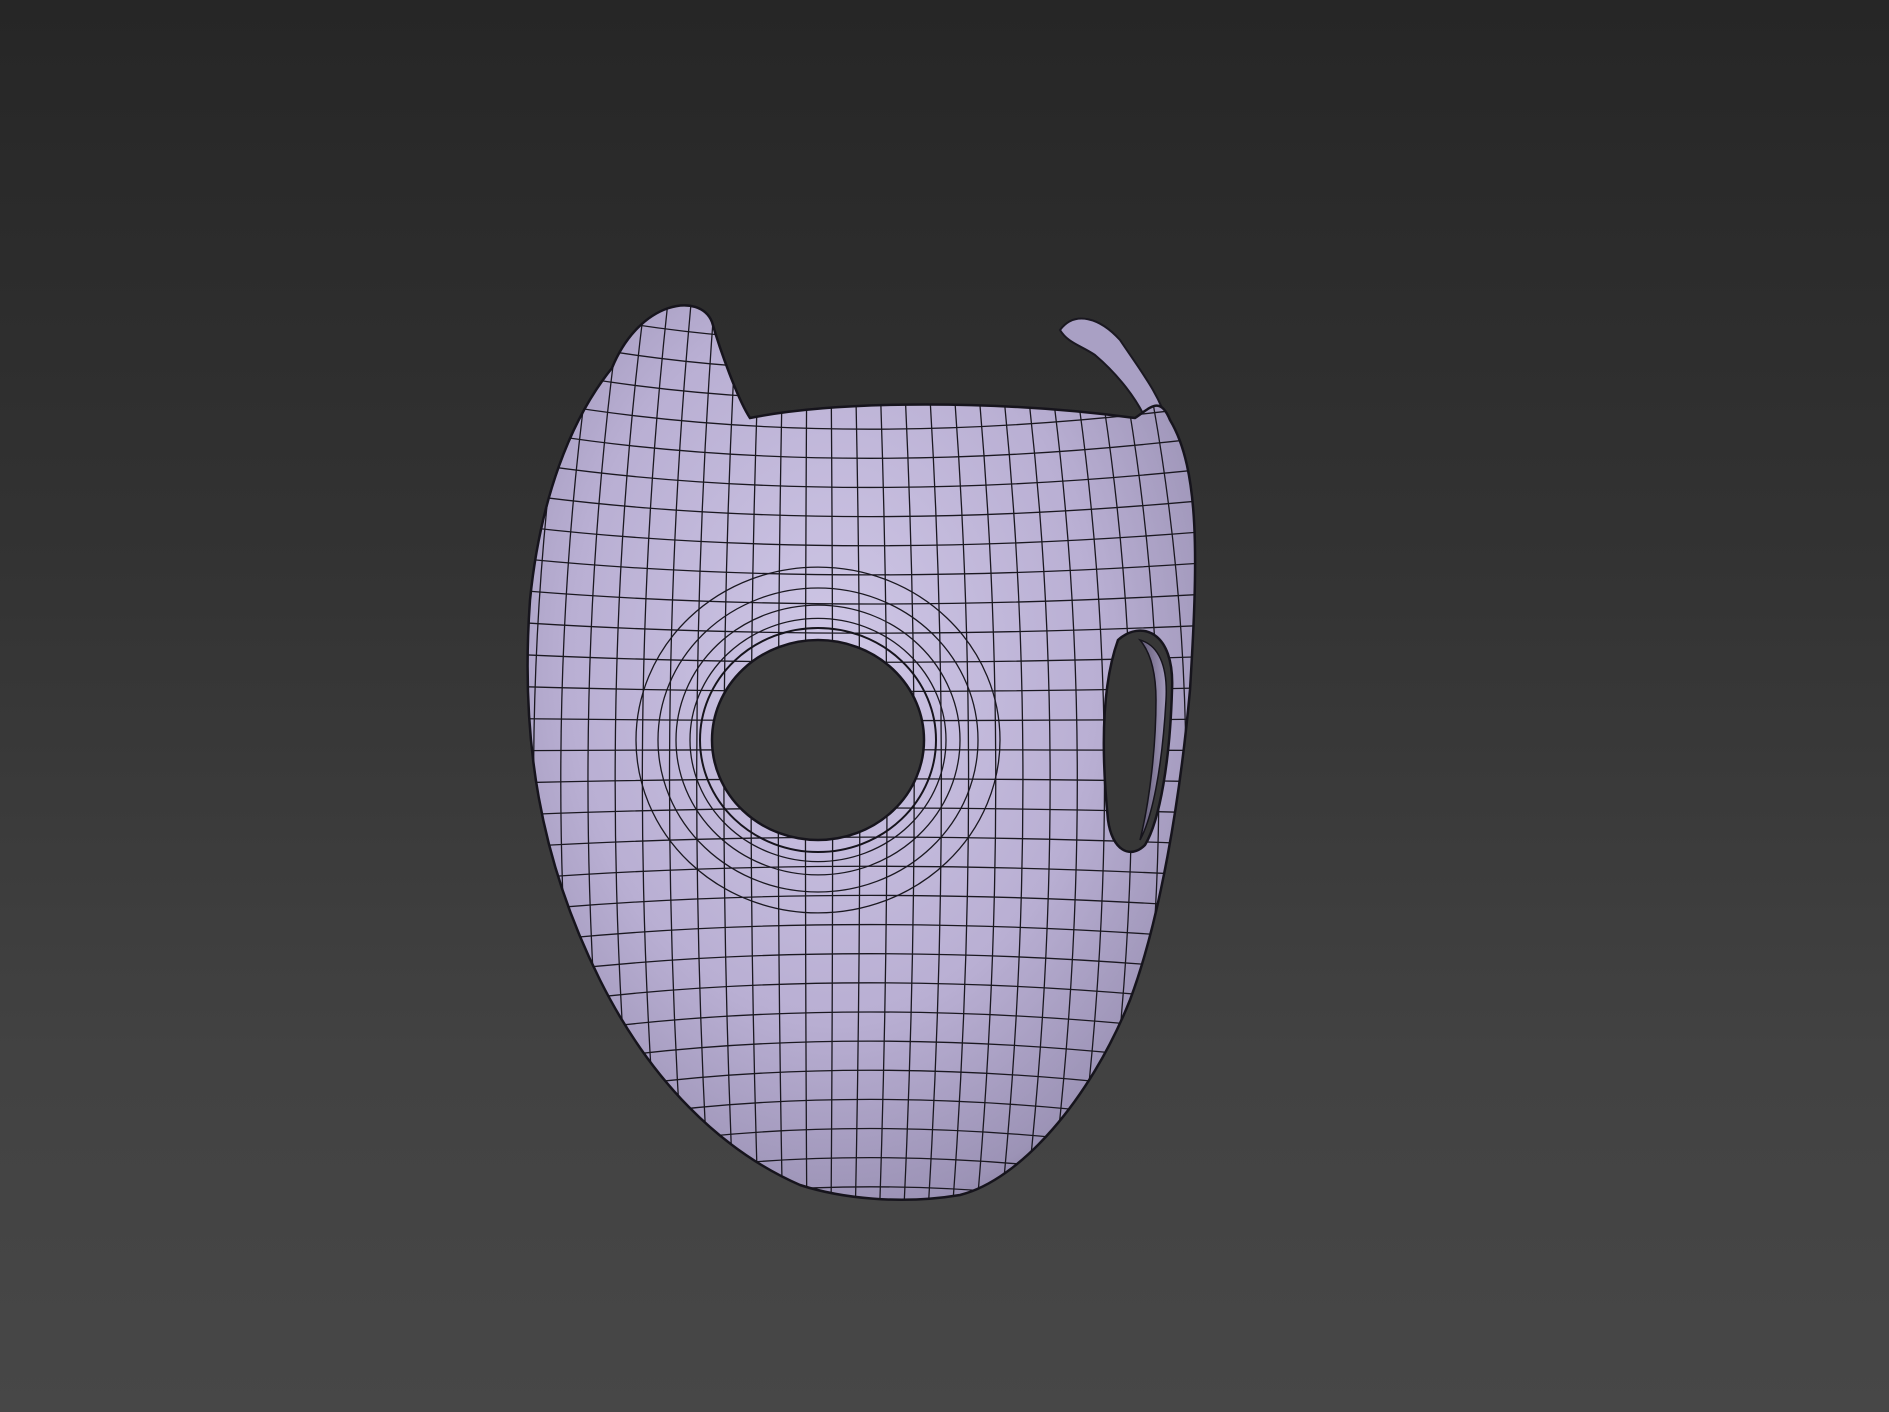 Image resolution: width=1889 pixels, height=1412 pixels. I want to click on mesh-edge, so click(860, 1242).